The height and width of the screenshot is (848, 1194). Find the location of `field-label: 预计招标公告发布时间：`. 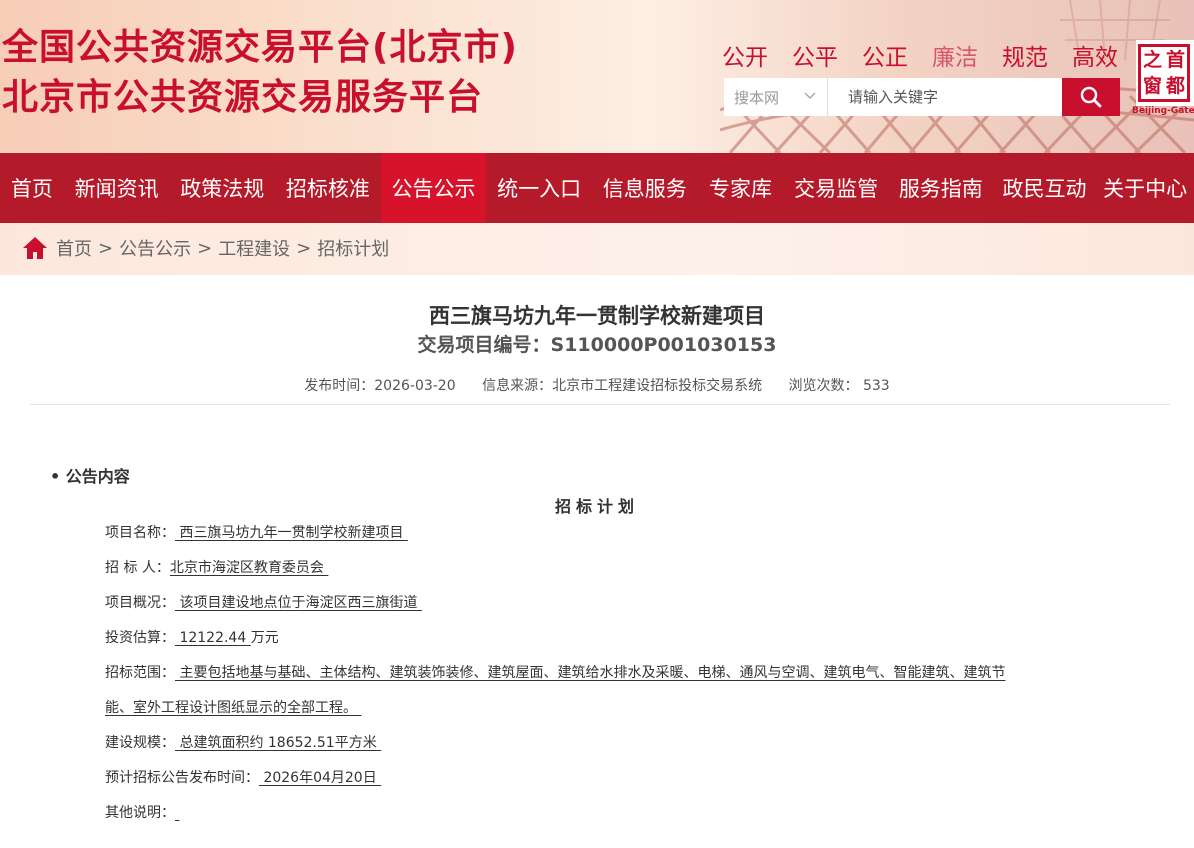

field-label: 预计招标公告发布时间： is located at coordinates (182, 778).